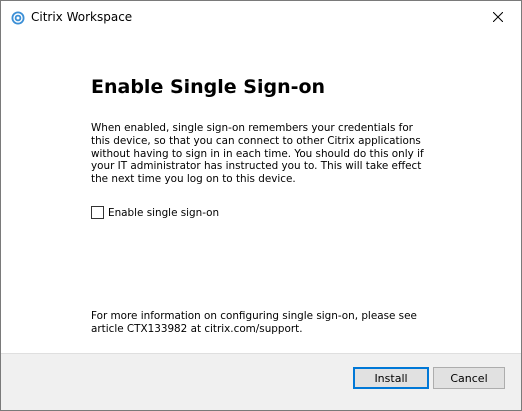 This screenshot has width=522, height=411. I want to click on close-button, so click(498, 16).